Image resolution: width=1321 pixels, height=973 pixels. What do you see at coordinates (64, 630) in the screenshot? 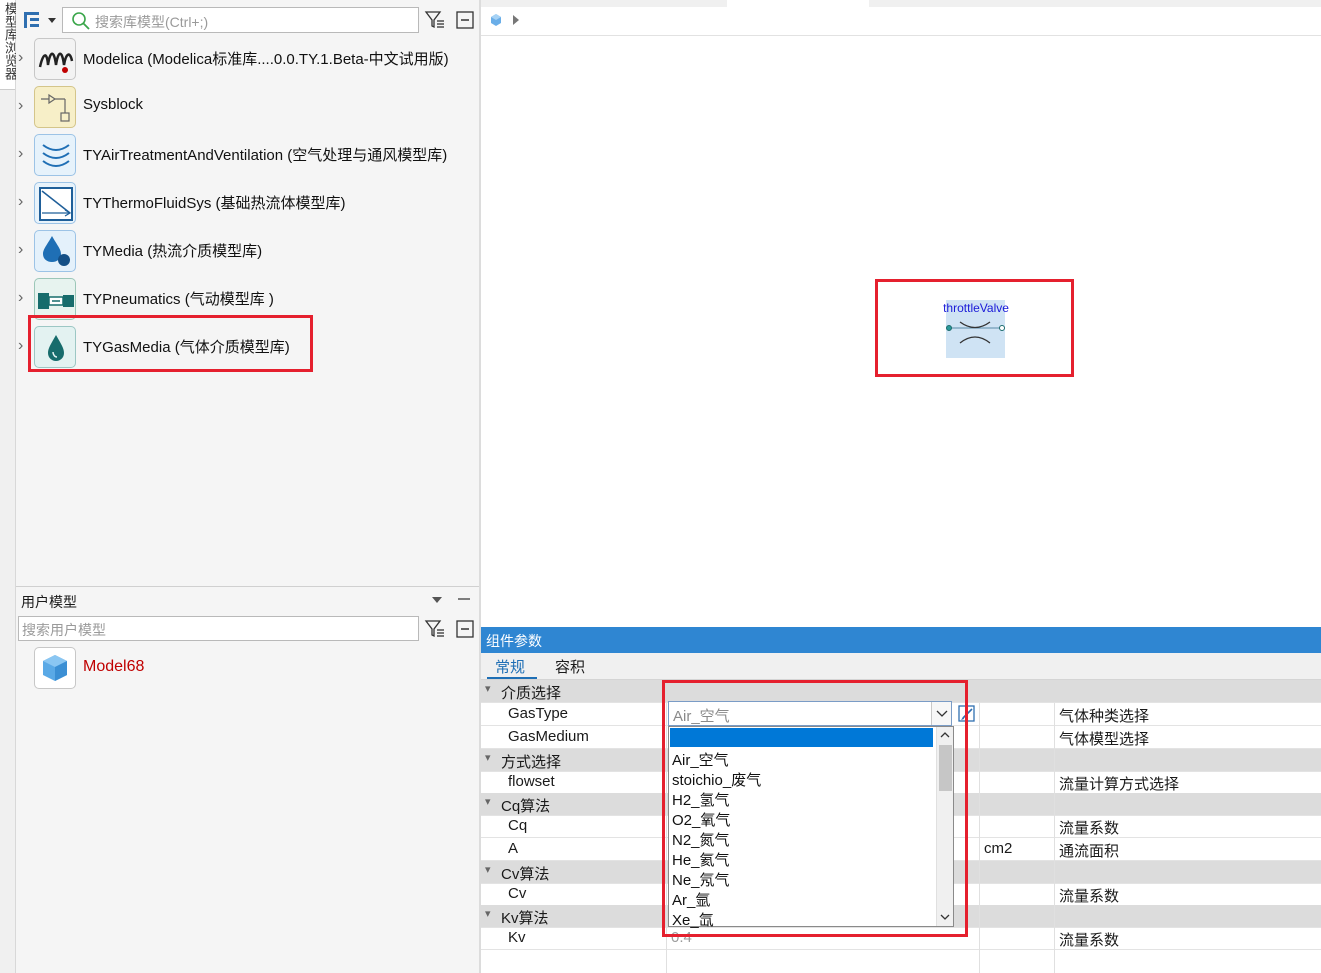
I see `user-models-search-placeholder: 搜索用户模型` at bounding box center [64, 630].